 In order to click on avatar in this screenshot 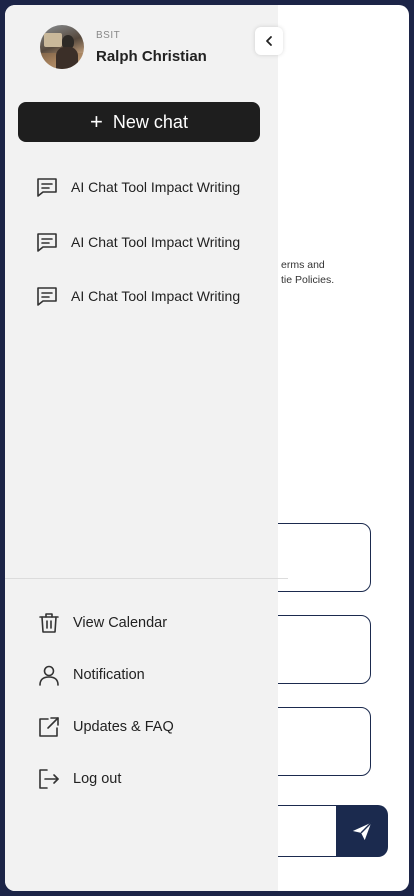, I will do `click(62, 47)`.